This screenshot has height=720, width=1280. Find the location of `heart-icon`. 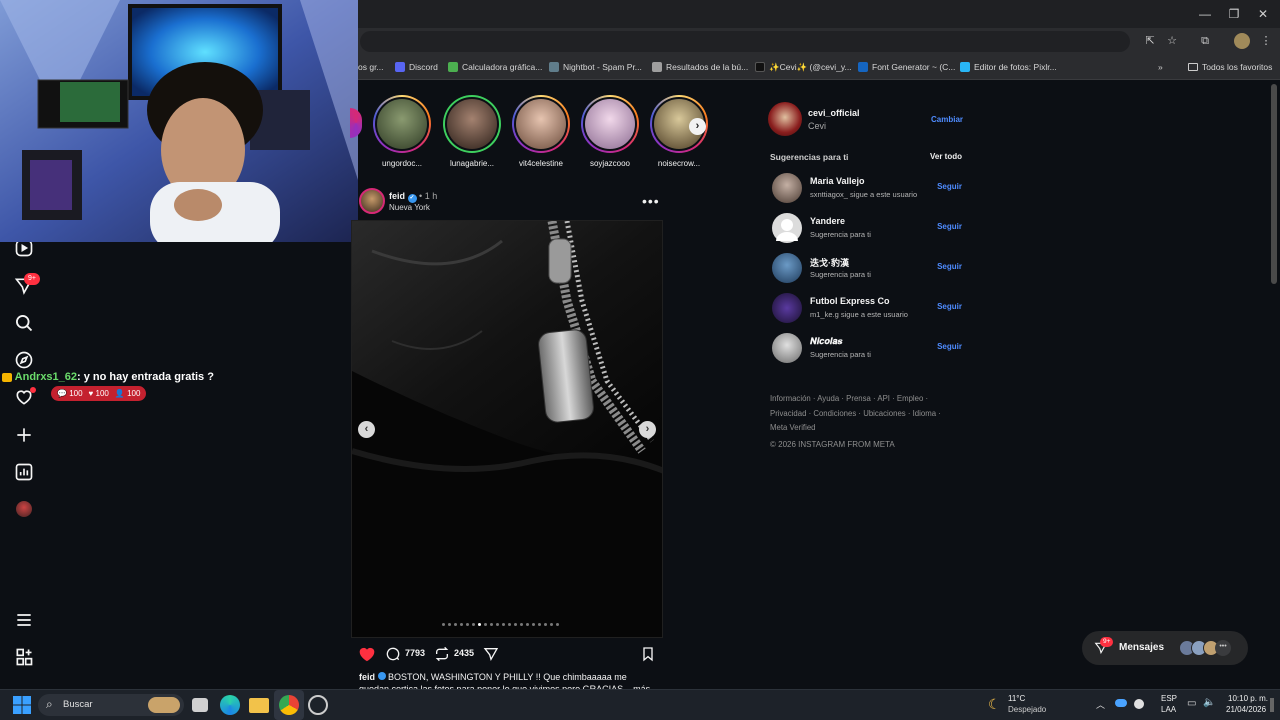

heart-icon is located at coordinates (367, 654).